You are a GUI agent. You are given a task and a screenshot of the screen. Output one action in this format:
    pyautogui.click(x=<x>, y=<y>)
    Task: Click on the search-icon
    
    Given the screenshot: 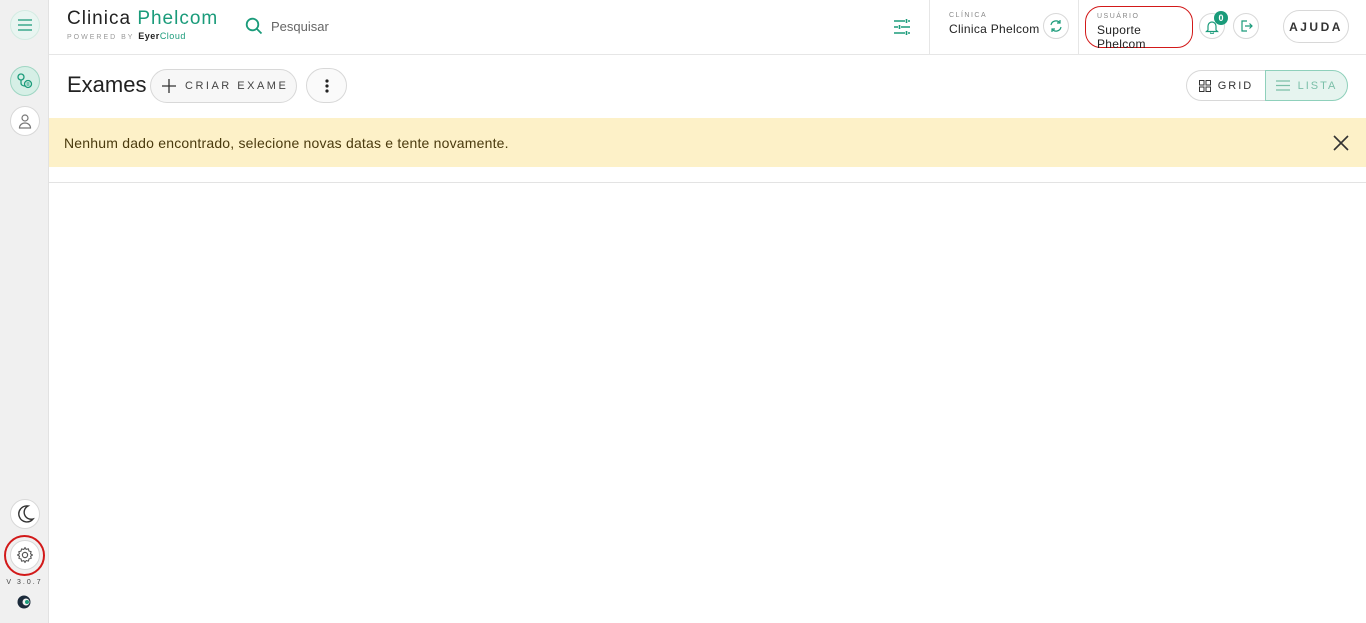 What is the action you would take?
    pyautogui.click(x=254, y=26)
    